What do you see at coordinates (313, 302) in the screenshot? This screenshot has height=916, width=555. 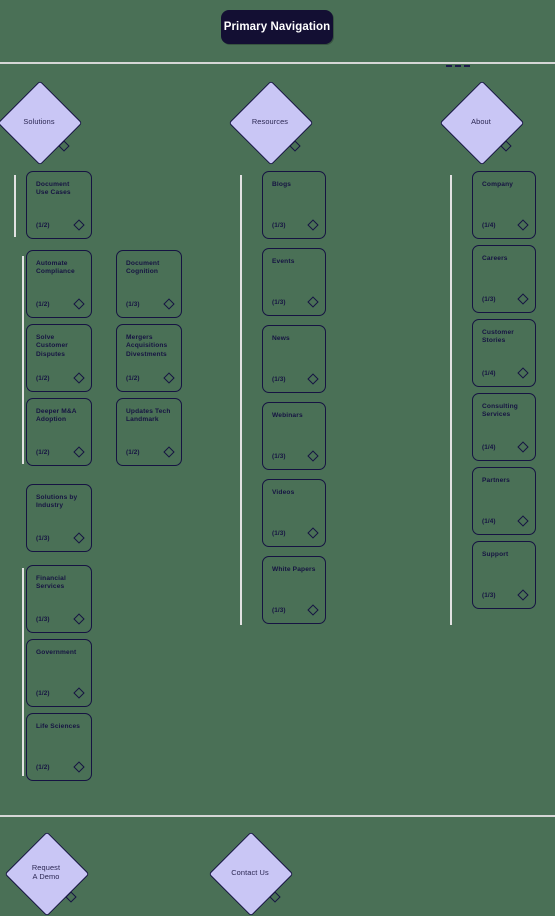 I see `nav-card-handle-events` at bounding box center [313, 302].